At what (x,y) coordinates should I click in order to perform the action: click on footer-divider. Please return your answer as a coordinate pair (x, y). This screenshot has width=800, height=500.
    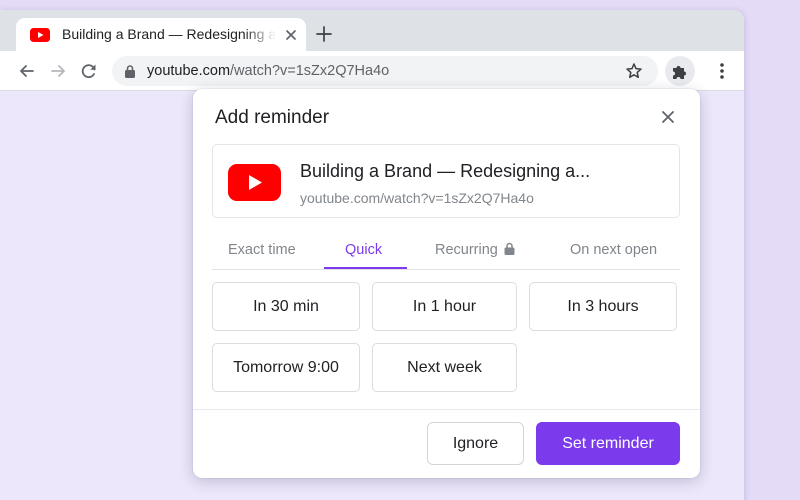
    Looking at the image, I should click on (446, 409).